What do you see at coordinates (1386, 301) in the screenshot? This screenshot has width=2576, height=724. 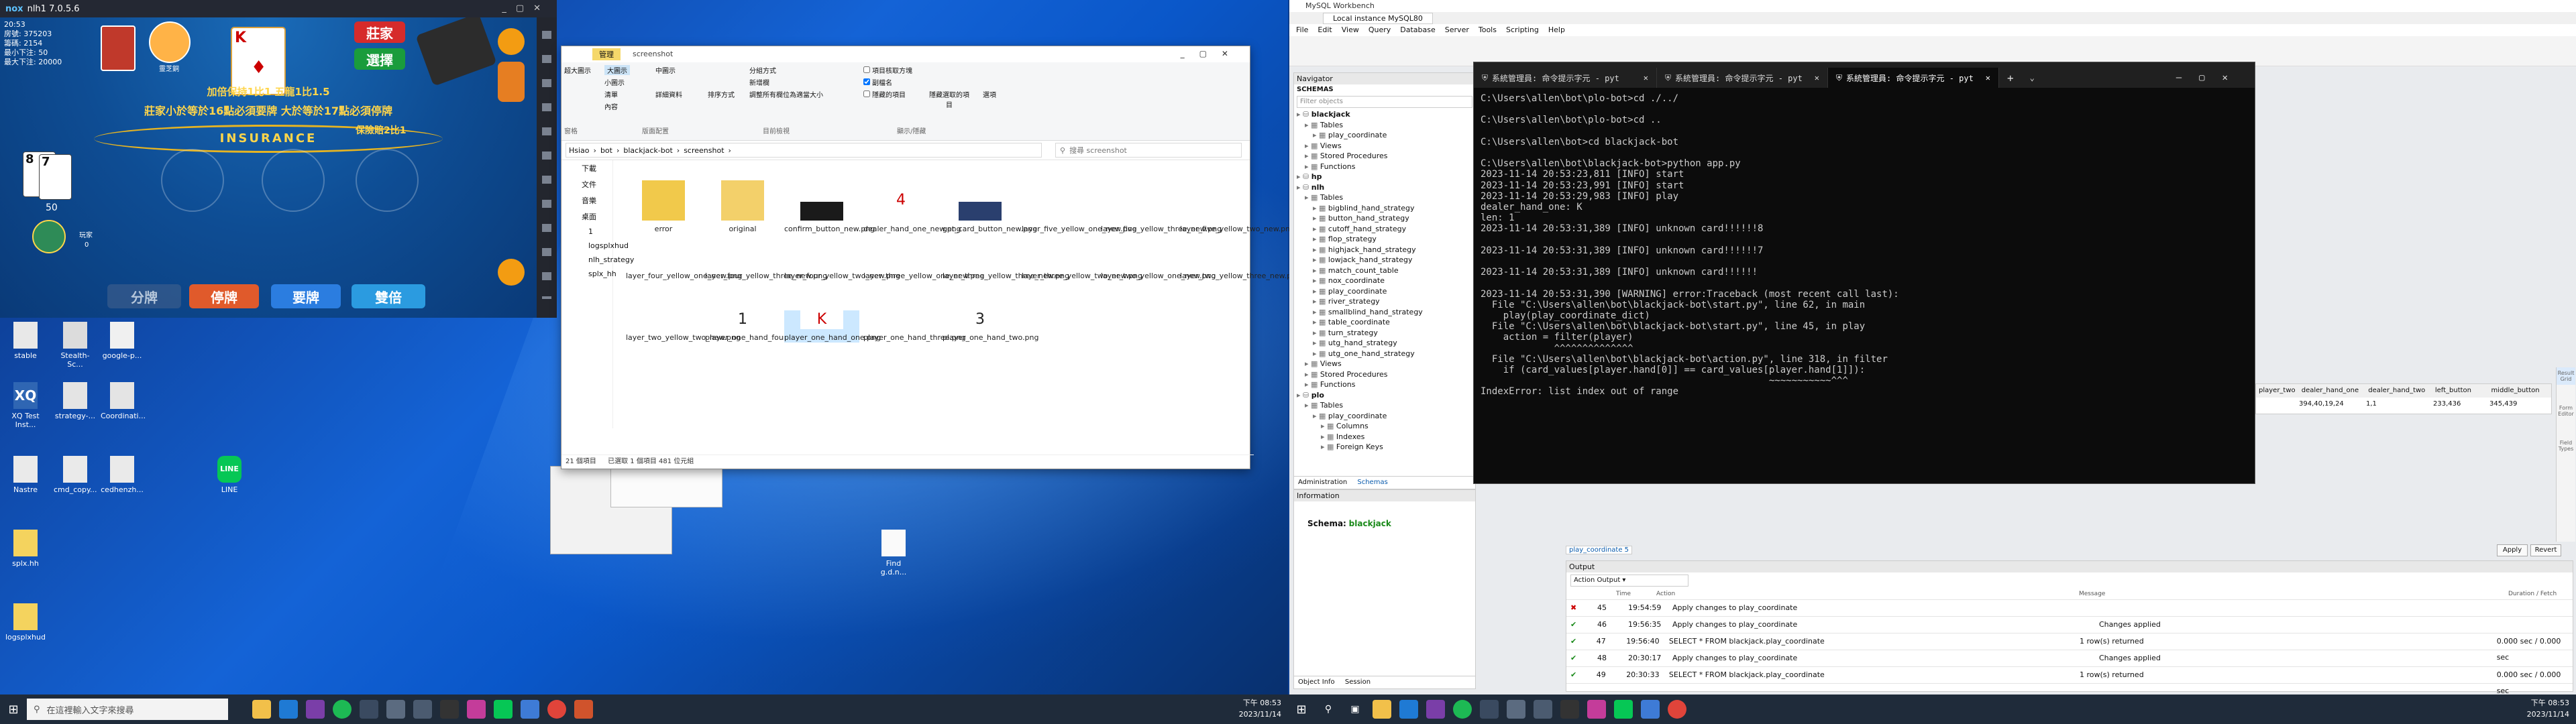 I see `schema-tree-item: ▸ ▦ river_strategy` at bounding box center [1386, 301].